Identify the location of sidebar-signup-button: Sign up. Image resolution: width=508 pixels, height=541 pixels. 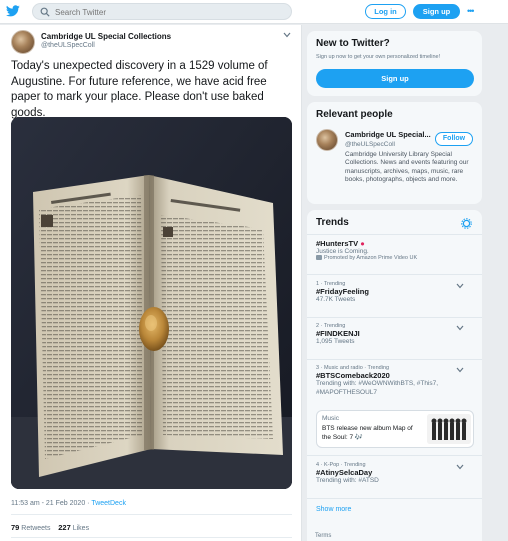
(395, 78).